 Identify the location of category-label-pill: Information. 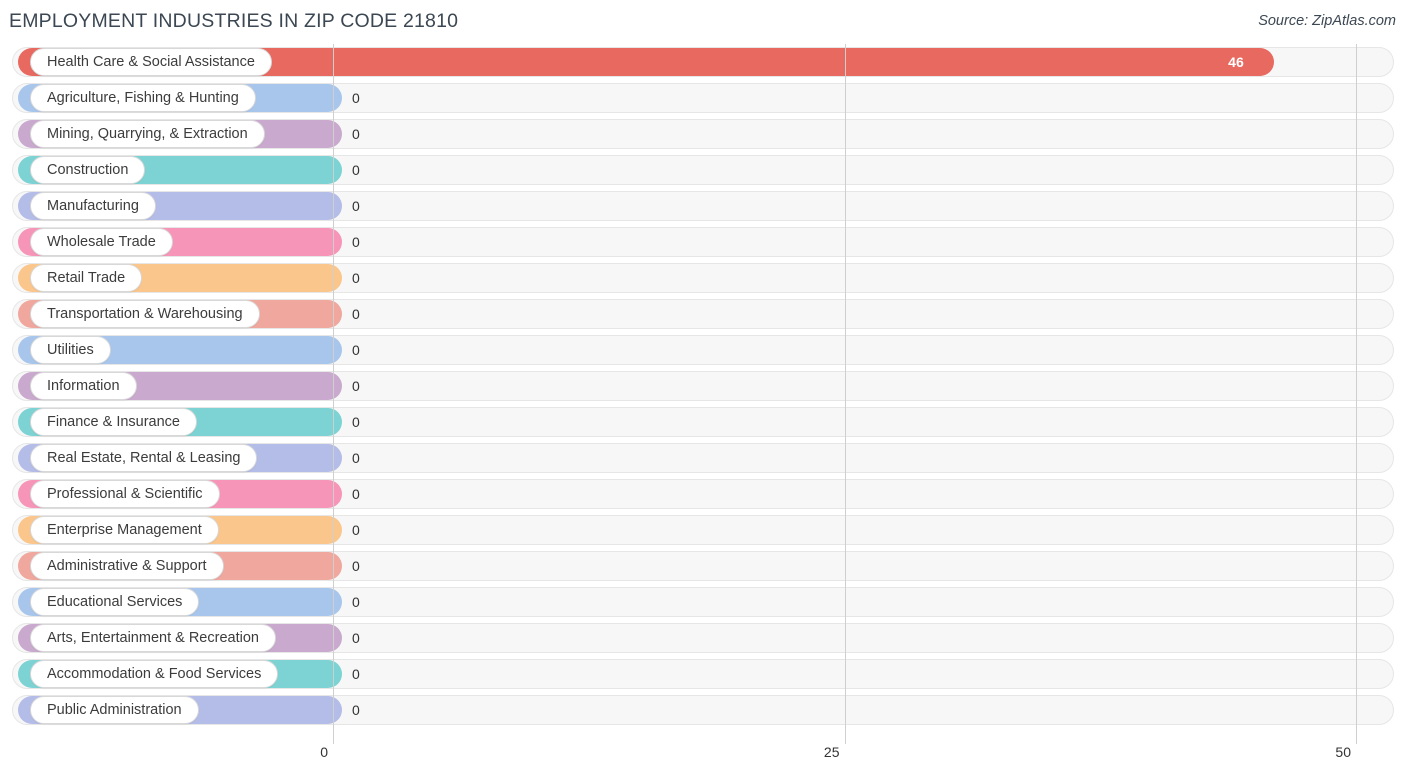
(83, 386).